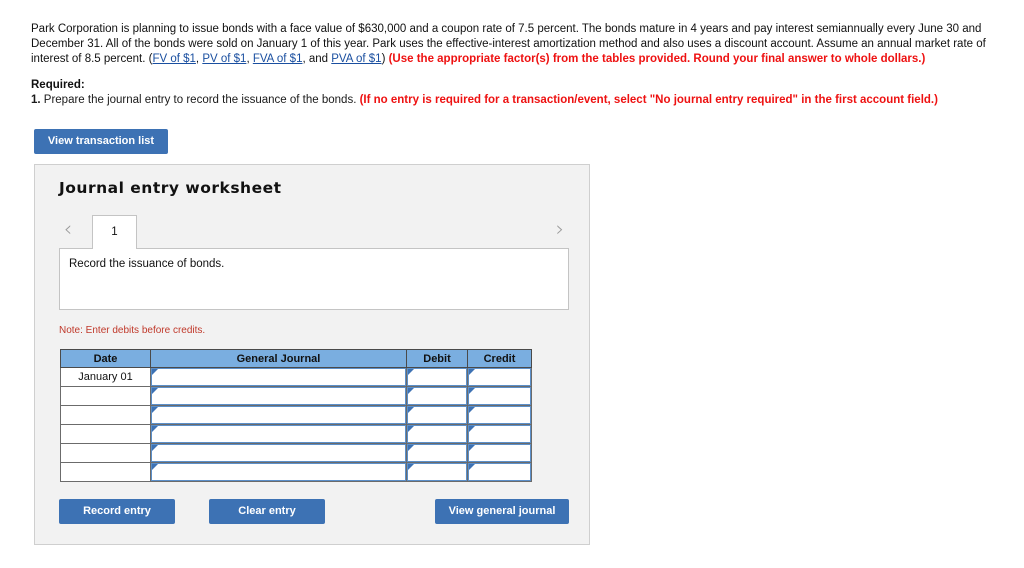 The width and height of the screenshot is (1024, 568). What do you see at coordinates (224, 59) in the screenshot?
I see `pv-of-1-link: PV of $1` at bounding box center [224, 59].